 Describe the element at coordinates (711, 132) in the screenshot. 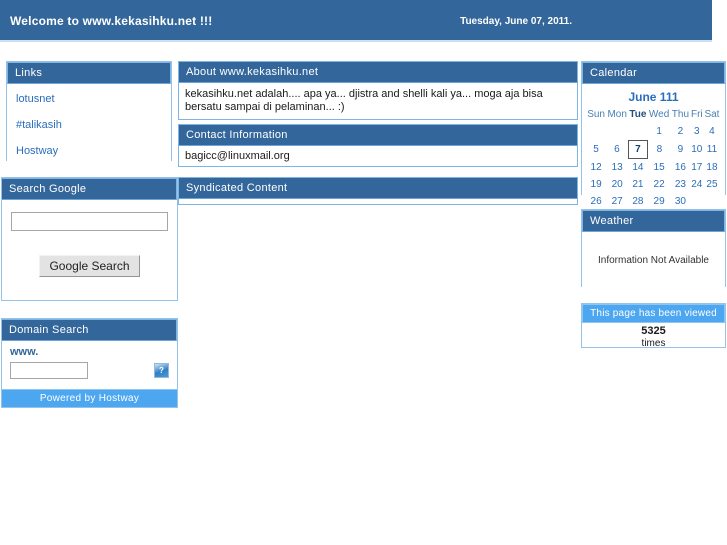

I see `calendar-day: 4` at that location.